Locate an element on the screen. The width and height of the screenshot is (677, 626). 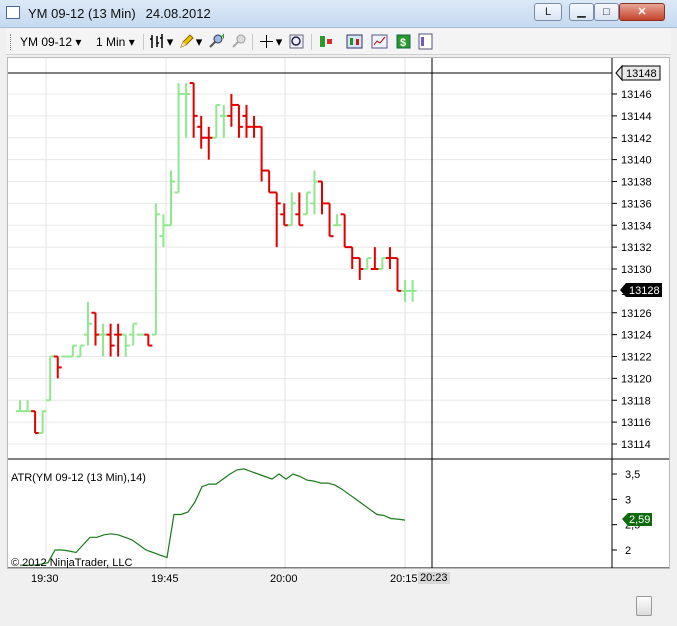
instrument-selector: YM 09-12 ▾ is located at coordinates (50, 42).